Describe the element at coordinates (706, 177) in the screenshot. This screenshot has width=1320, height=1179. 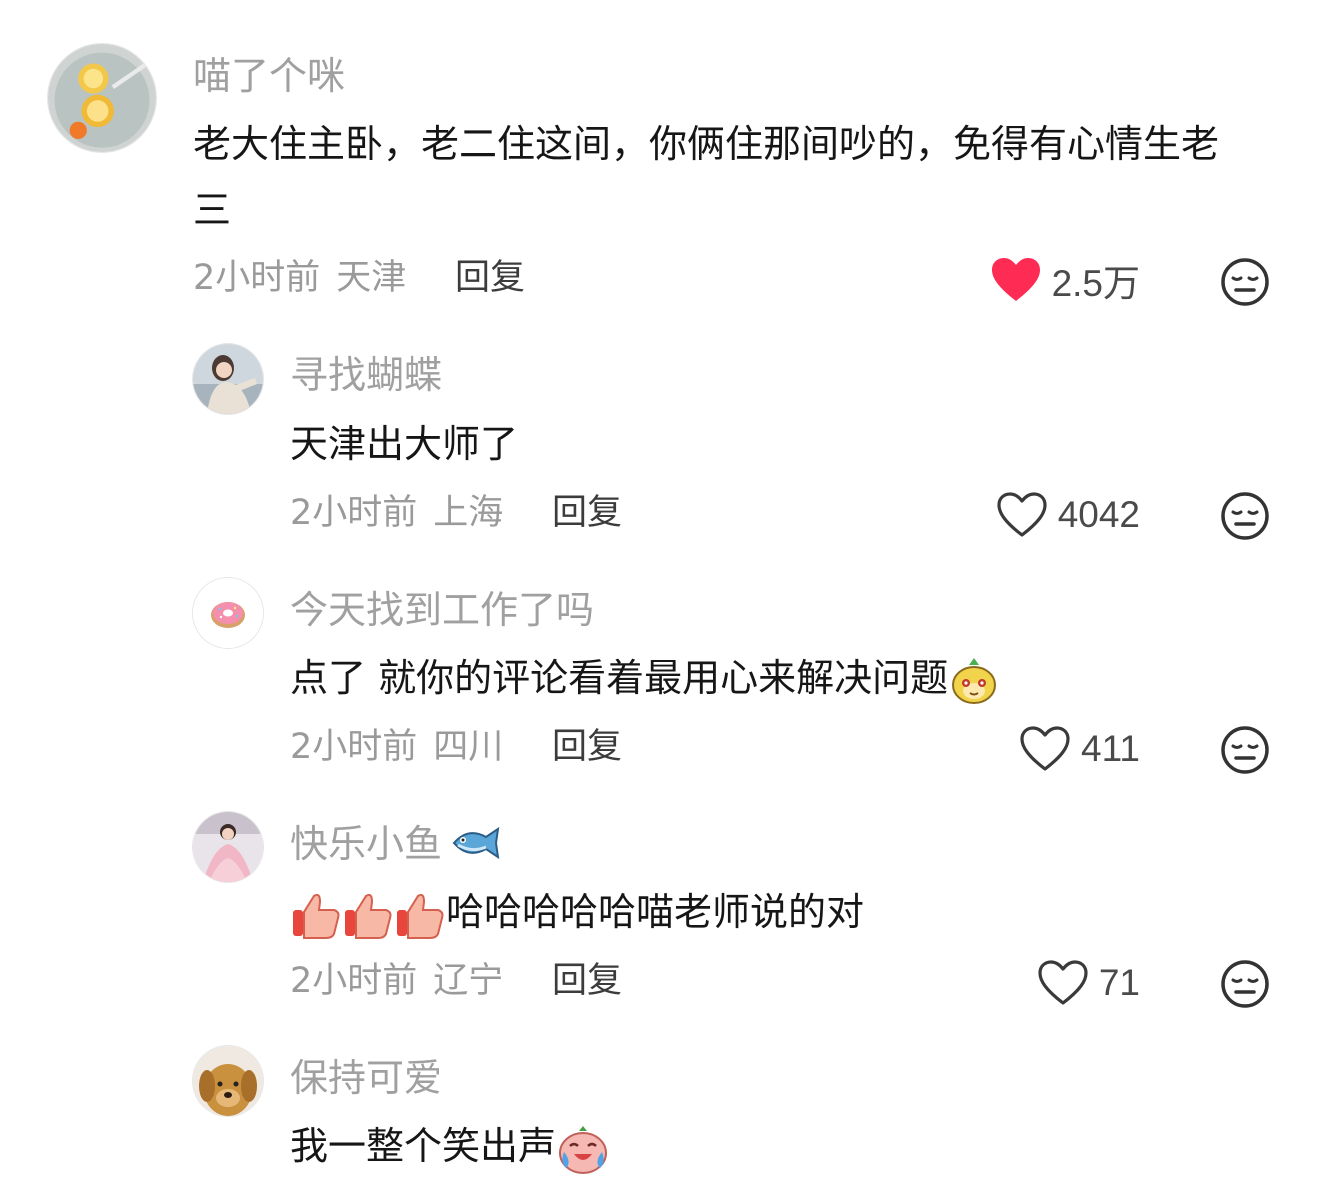
I see `comment-text: 老大住主卧，老二住这间，你俩住那间吵的，免得有心情生老三` at that location.